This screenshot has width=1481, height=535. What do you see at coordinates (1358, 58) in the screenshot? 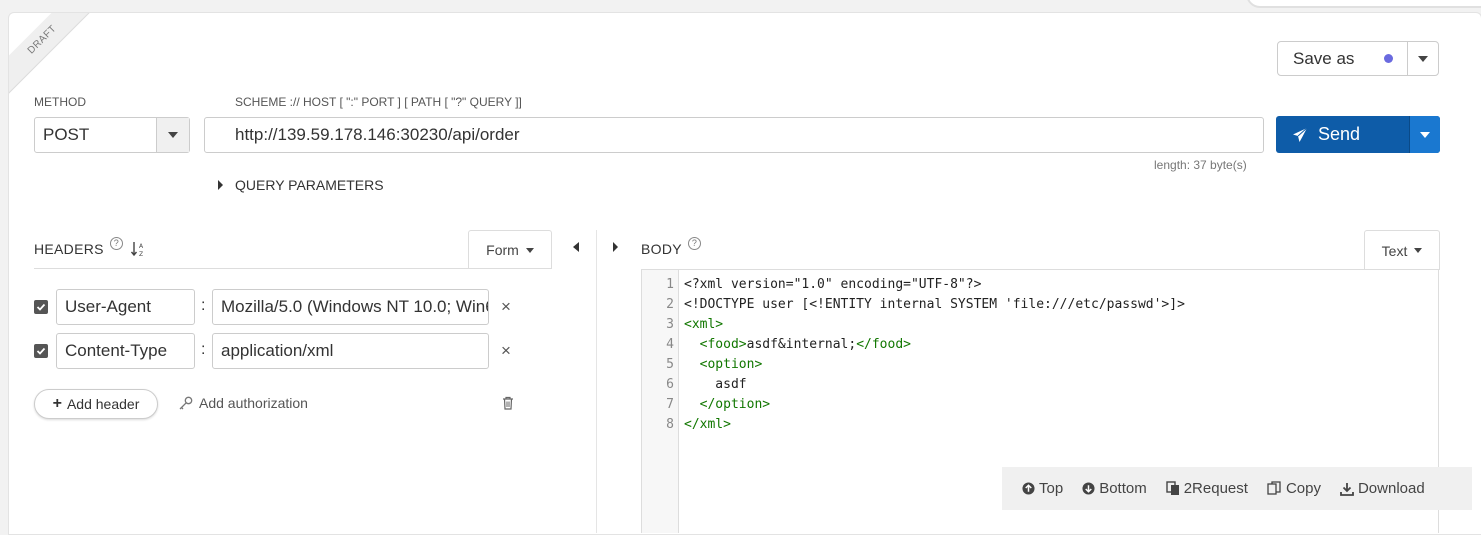
I see `save-as-button: Save as` at bounding box center [1358, 58].